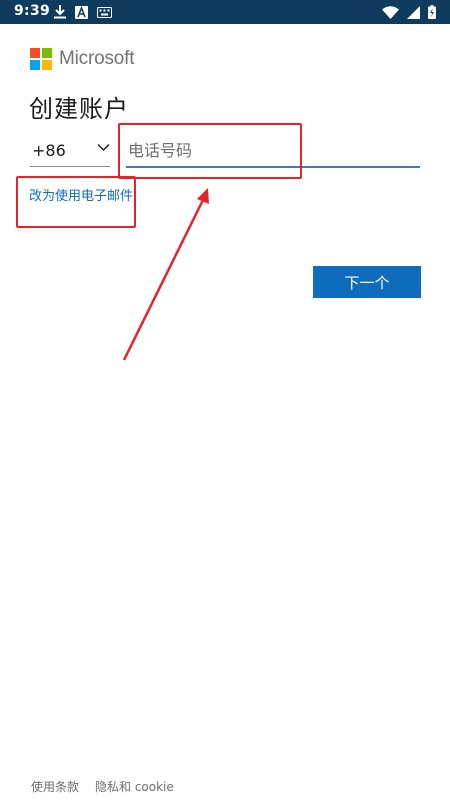  I want to click on annotation-box-email-link, so click(76, 202).